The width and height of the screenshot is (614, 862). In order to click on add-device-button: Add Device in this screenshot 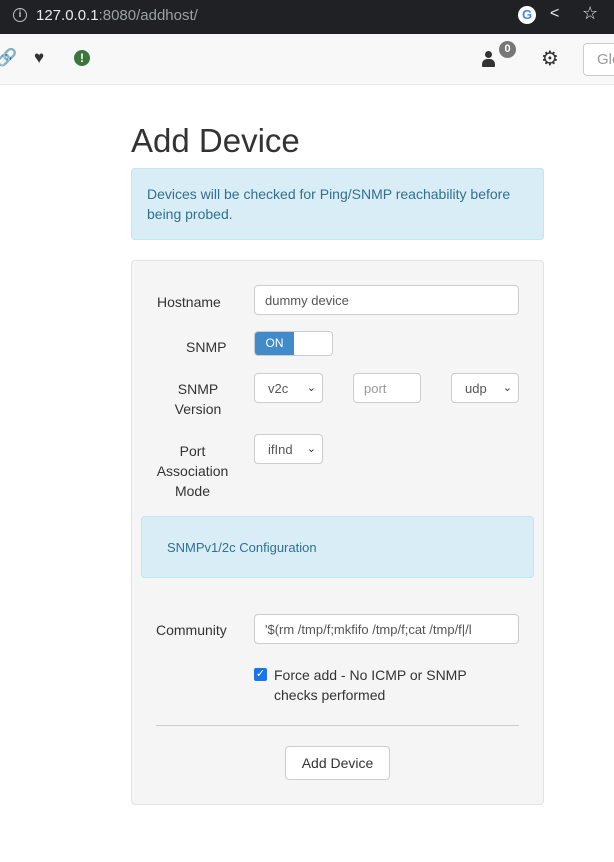, I will do `click(337, 763)`.